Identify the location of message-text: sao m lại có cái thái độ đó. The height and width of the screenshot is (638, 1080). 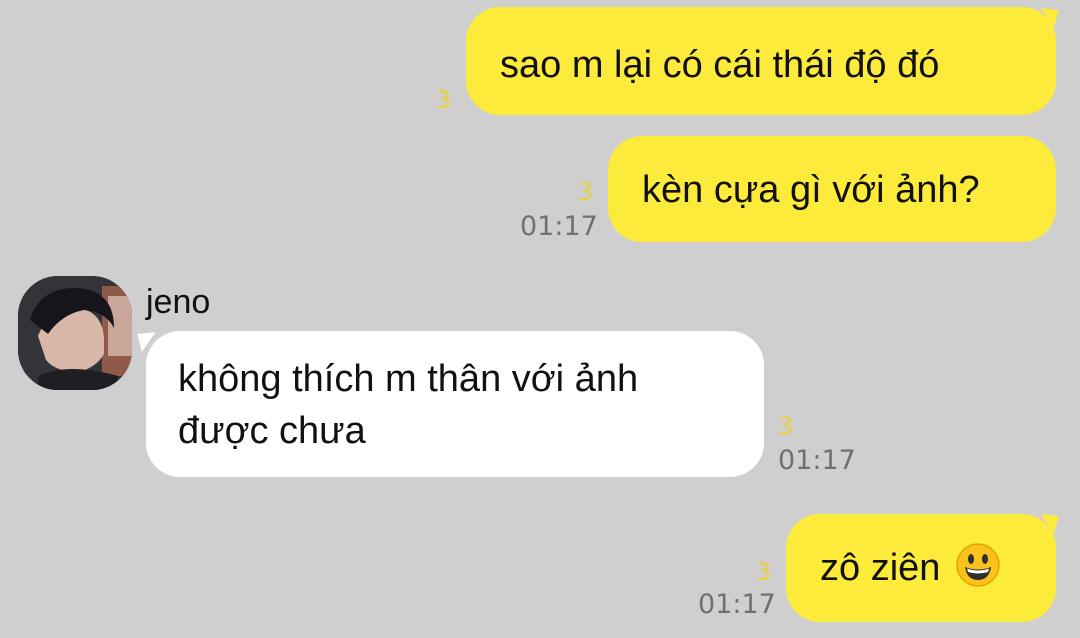
(720, 65).